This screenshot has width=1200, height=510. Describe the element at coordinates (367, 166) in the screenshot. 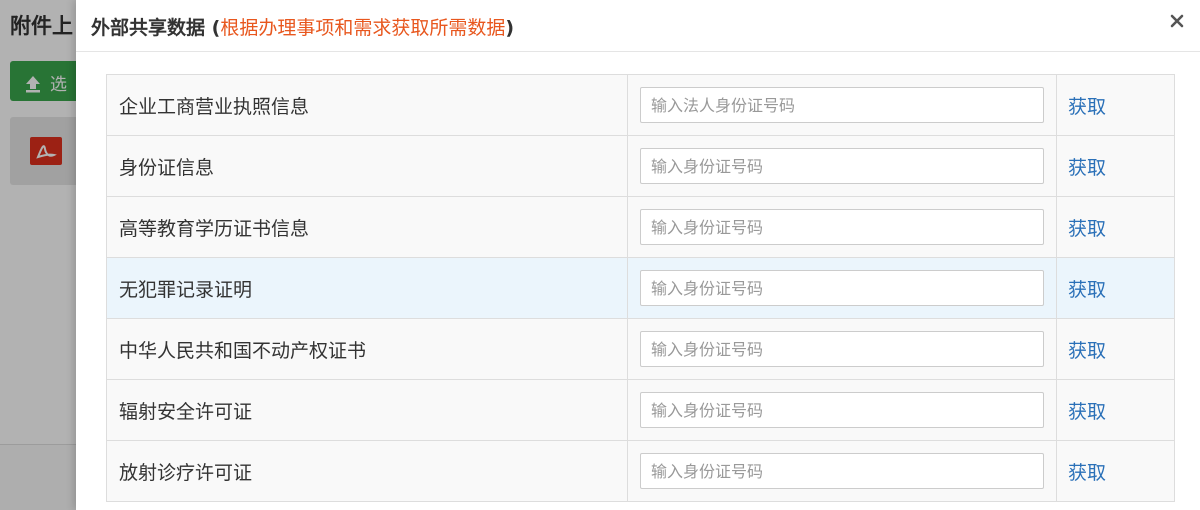

I see `data-item-name: 身份证信息` at that location.